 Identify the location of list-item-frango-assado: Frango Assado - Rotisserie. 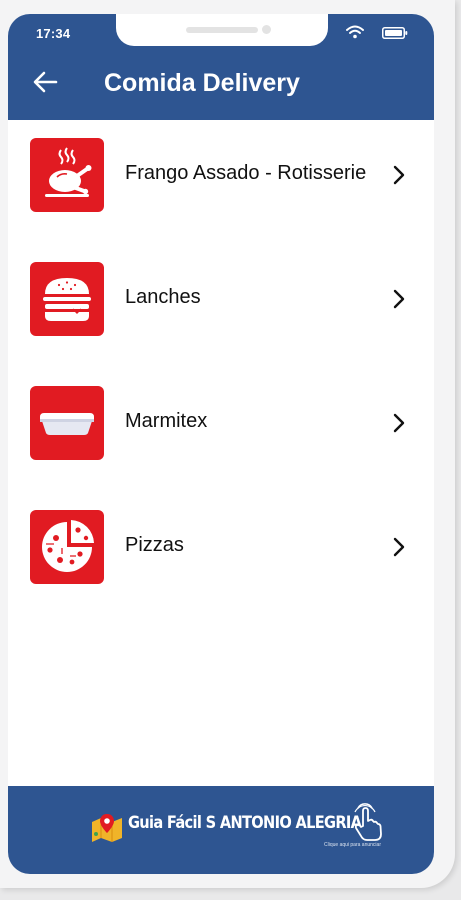
(221, 193).